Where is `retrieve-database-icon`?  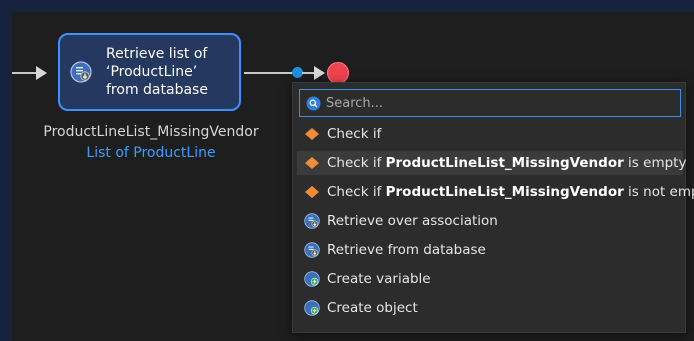
retrieve-database-icon is located at coordinates (81, 72).